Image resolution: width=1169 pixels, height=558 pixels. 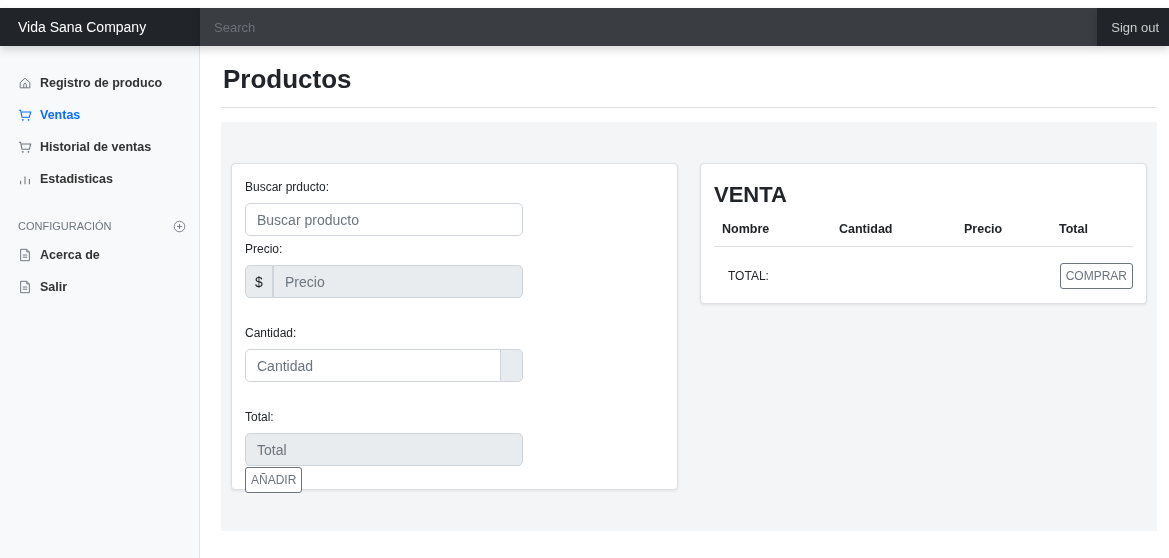 I want to click on input-field: Buscar producto, so click(x=384, y=219).